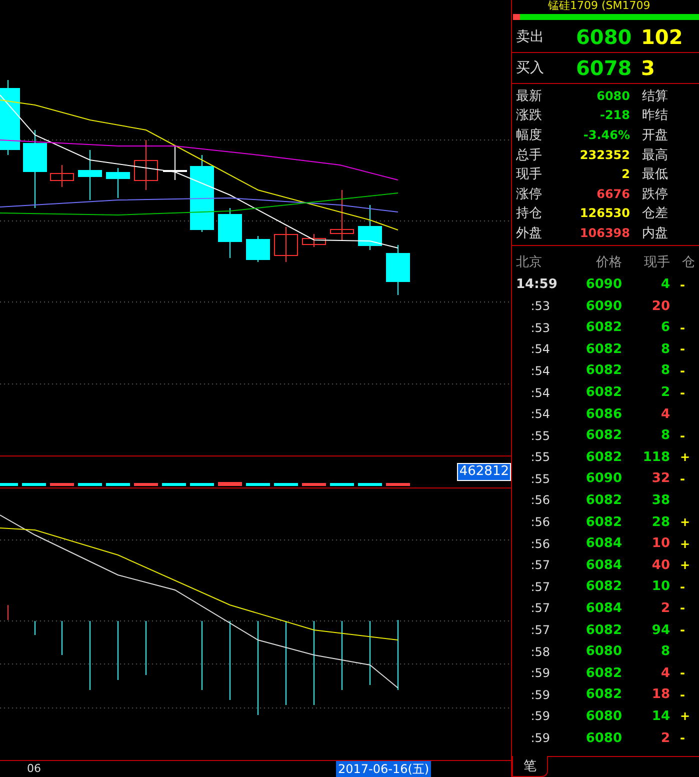 The height and width of the screenshot is (777, 699). Describe the element at coordinates (604, 37) in the screenshot. I see `quote-price: 6080` at that location.